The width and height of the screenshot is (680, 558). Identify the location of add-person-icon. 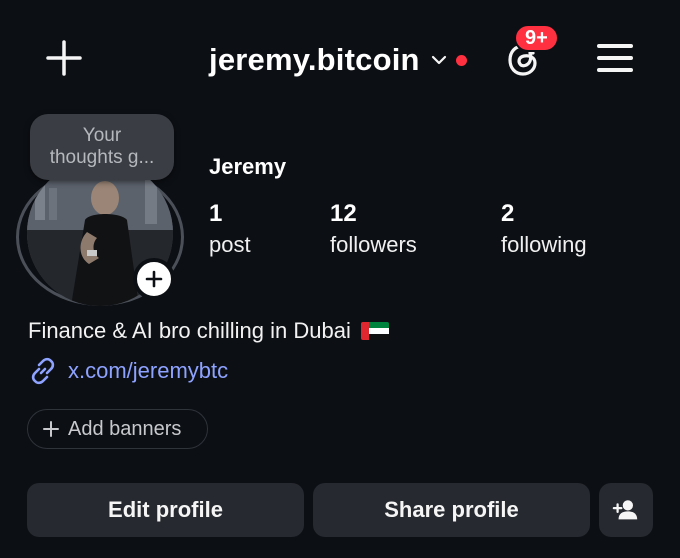
(625, 510).